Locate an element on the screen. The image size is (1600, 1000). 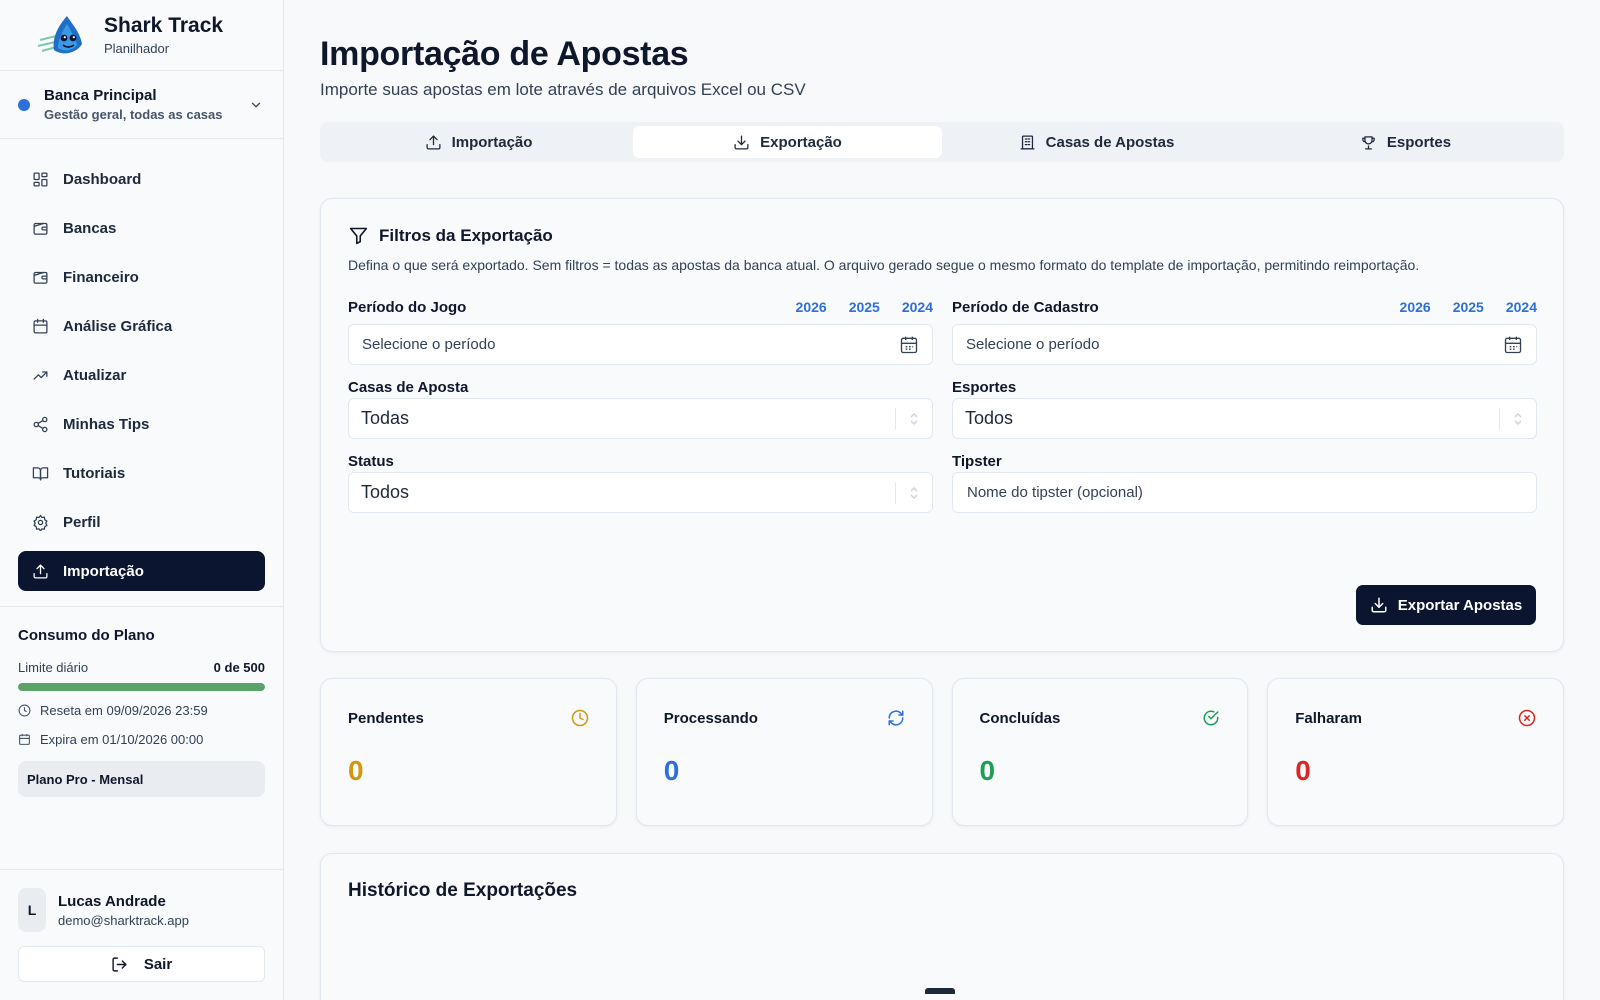
refresh-icon is located at coordinates (895, 718).